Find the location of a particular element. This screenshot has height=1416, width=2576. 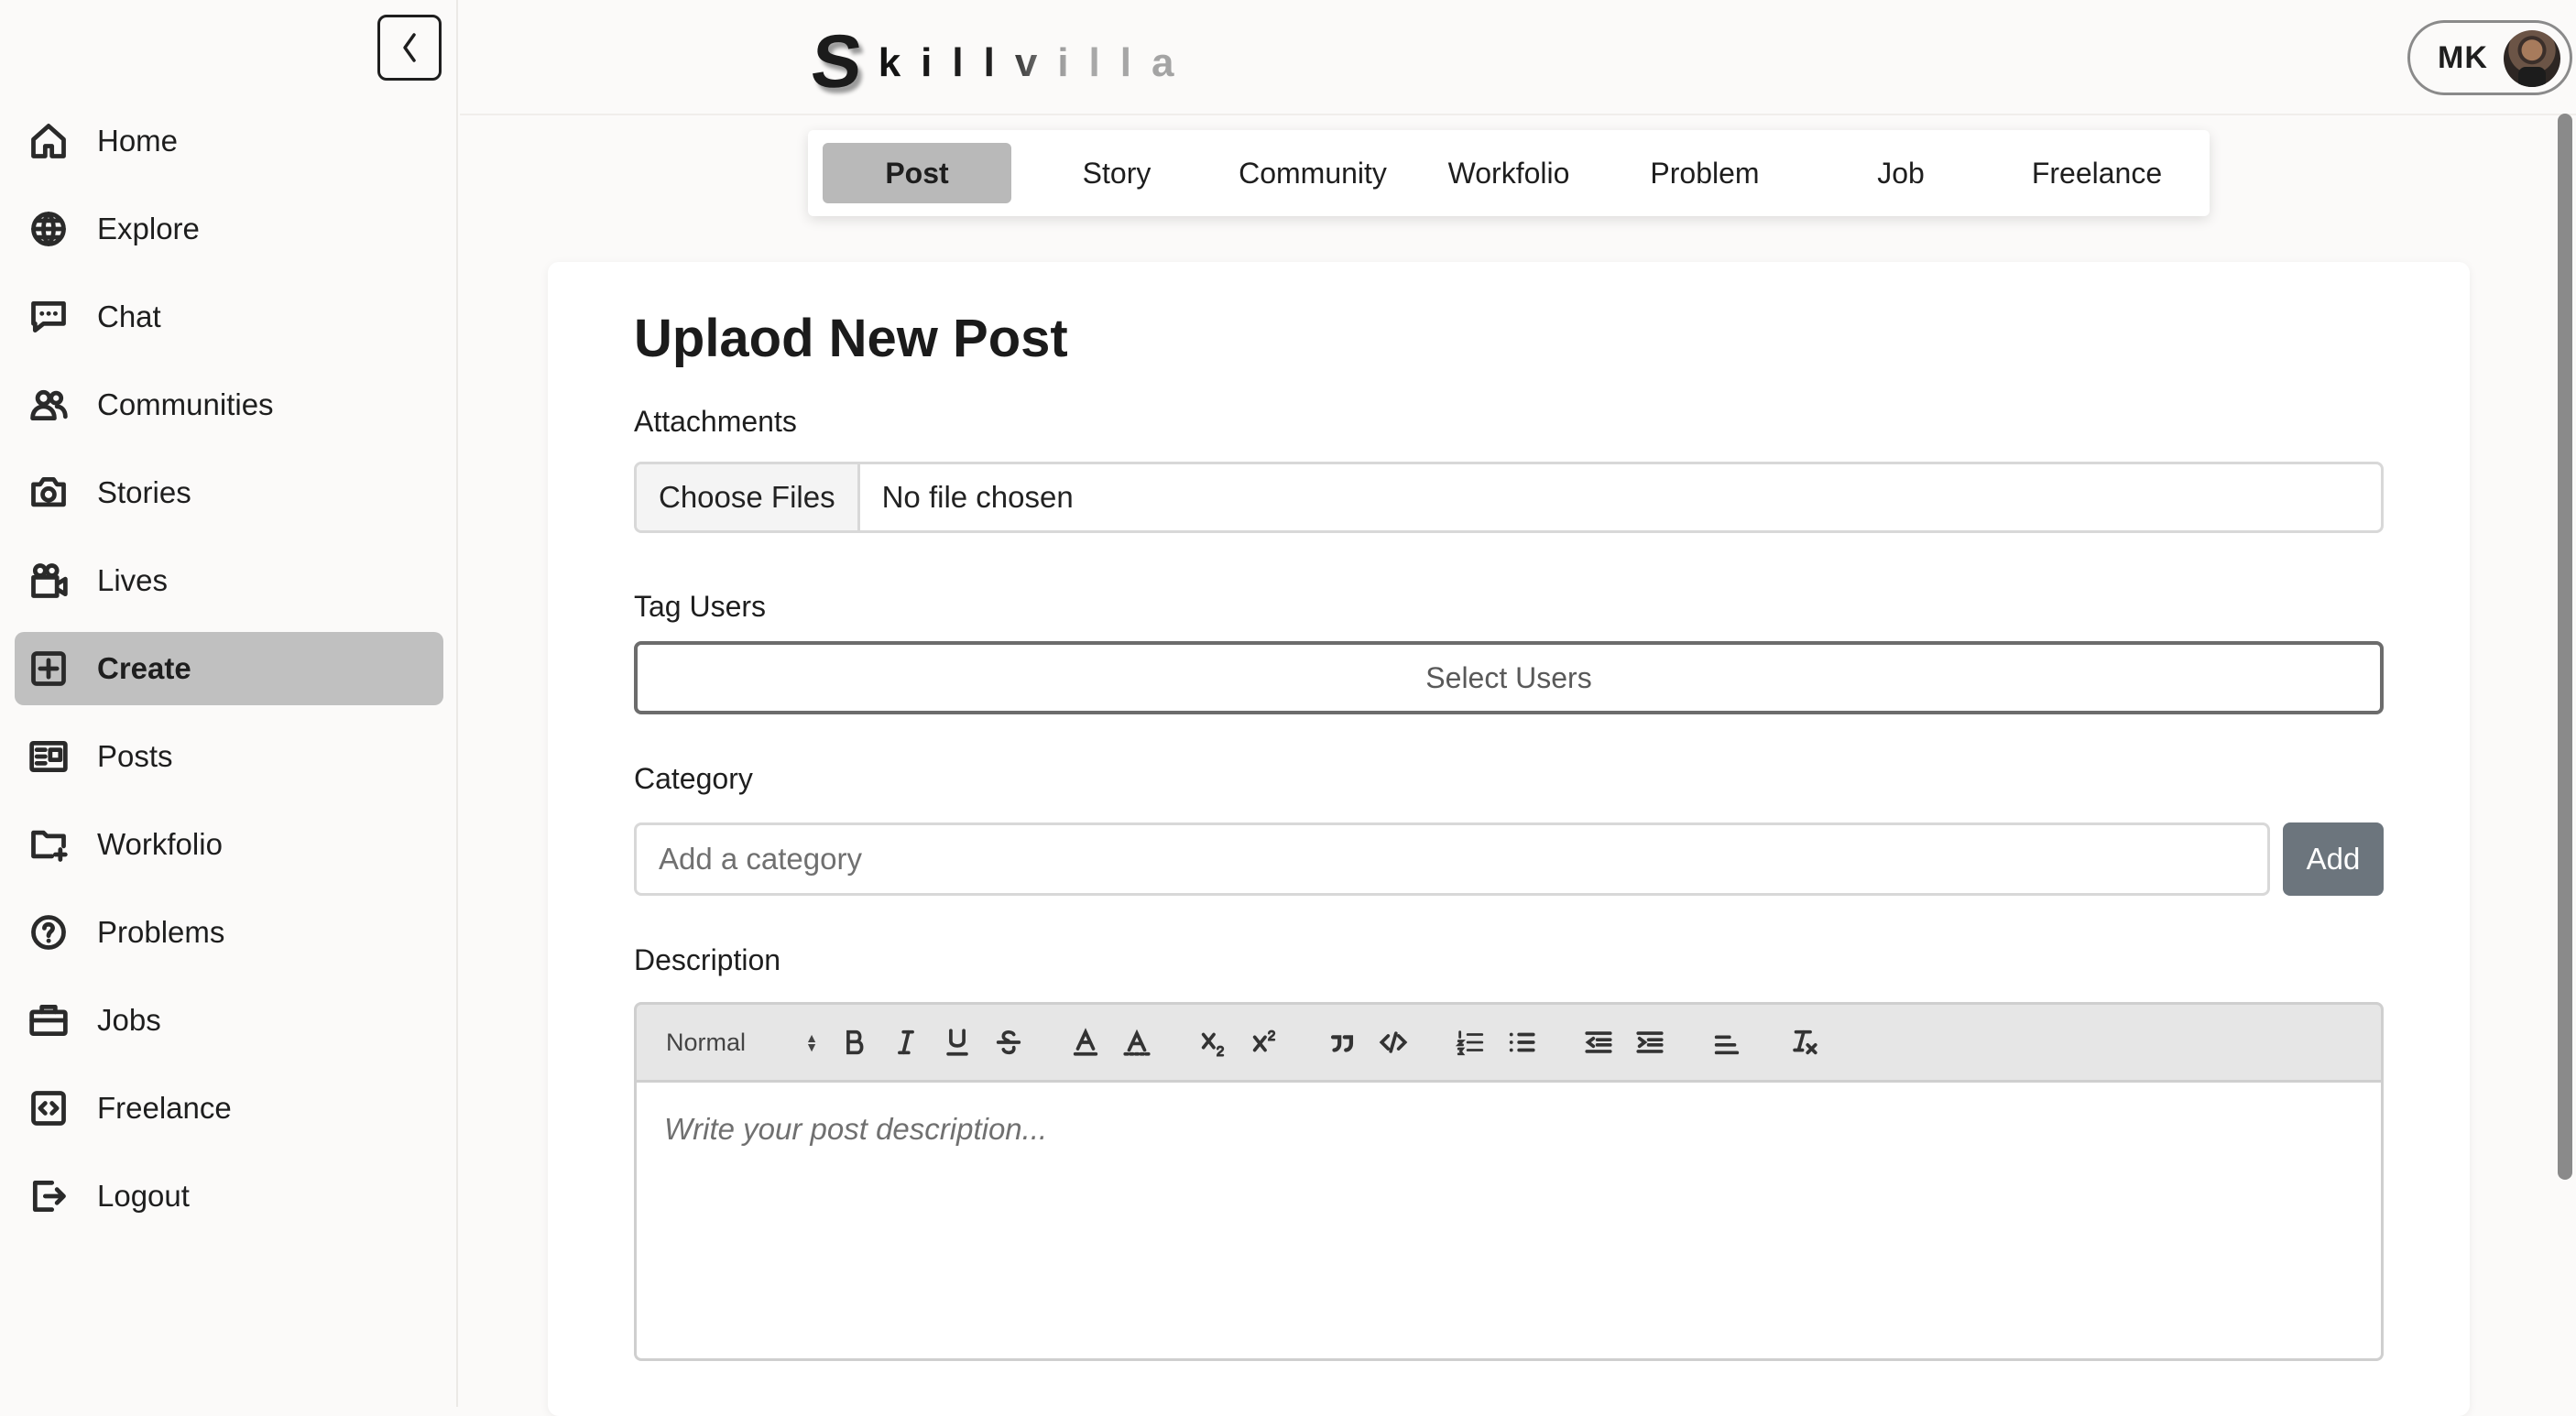

subscript-icon is located at coordinates (1213, 1044).